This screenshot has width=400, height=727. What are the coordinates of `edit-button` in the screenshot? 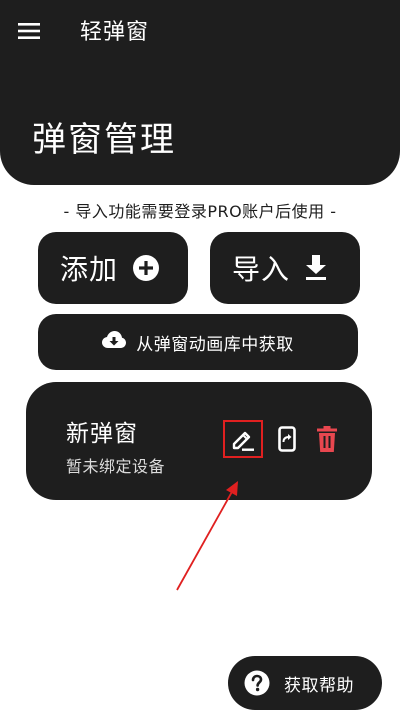 It's located at (243, 439).